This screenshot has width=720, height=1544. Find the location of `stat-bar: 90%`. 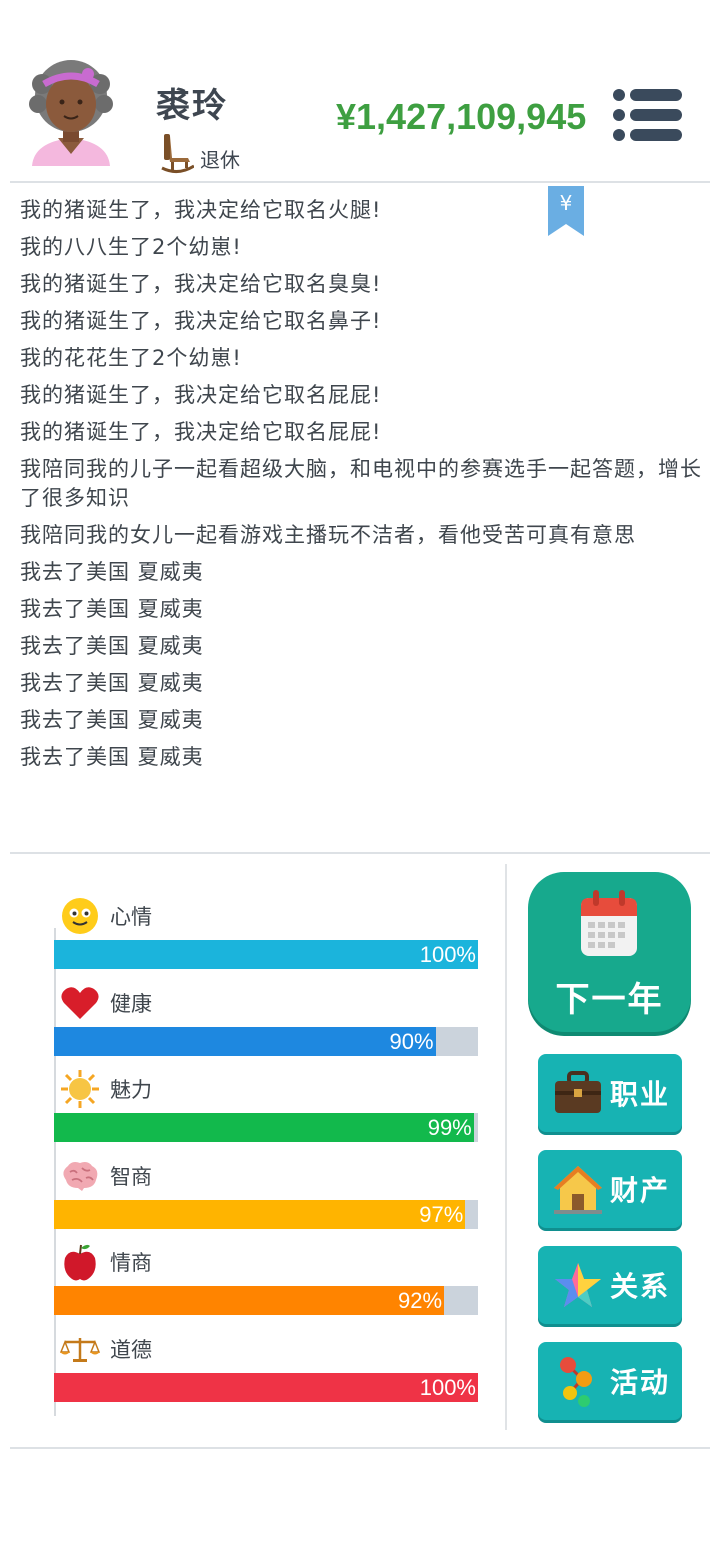

stat-bar: 90% is located at coordinates (266, 1041).